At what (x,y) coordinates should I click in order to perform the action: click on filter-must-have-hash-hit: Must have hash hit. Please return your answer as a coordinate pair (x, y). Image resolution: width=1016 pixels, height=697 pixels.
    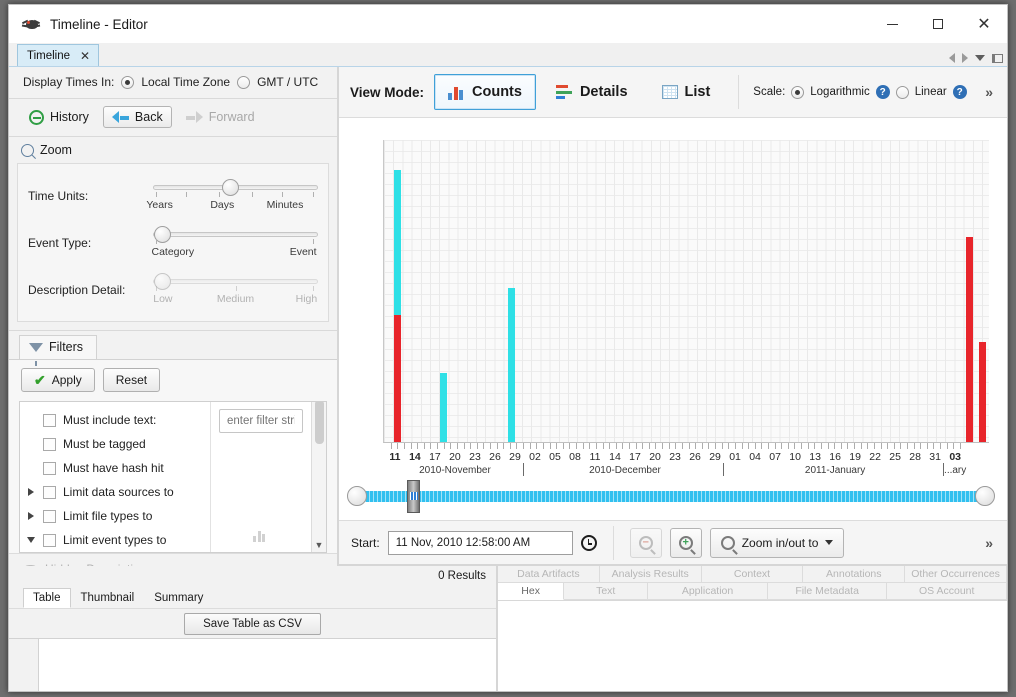
    Looking at the image, I should click on (115, 468).